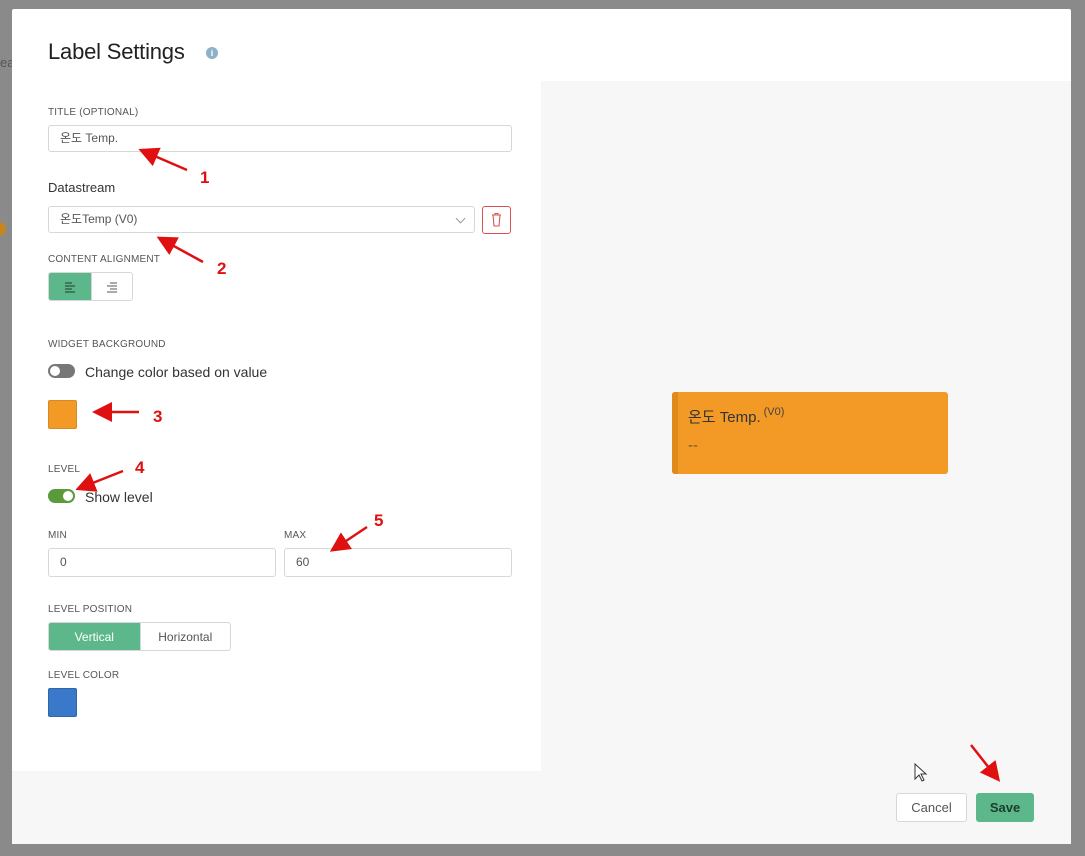 This screenshot has height=856, width=1085. I want to click on annotation-arrow-save, so click(985, 763).